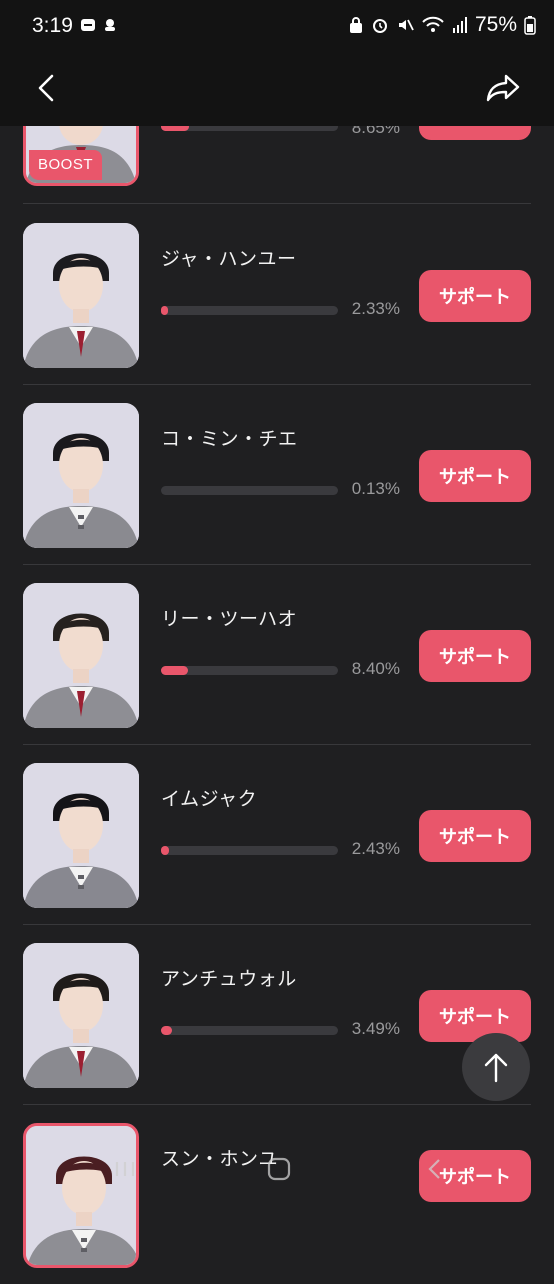 The height and width of the screenshot is (1284, 554). What do you see at coordinates (277, 834) in the screenshot?
I see `list-item: イムジャク 2.43% サポート` at bounding box center [277, 834].